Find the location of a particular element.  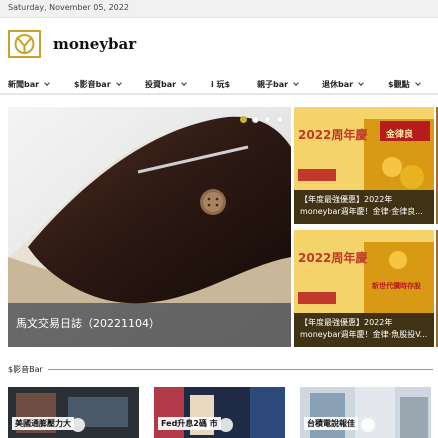

moneybar-logo-icon is located at coordinates (24, 44).